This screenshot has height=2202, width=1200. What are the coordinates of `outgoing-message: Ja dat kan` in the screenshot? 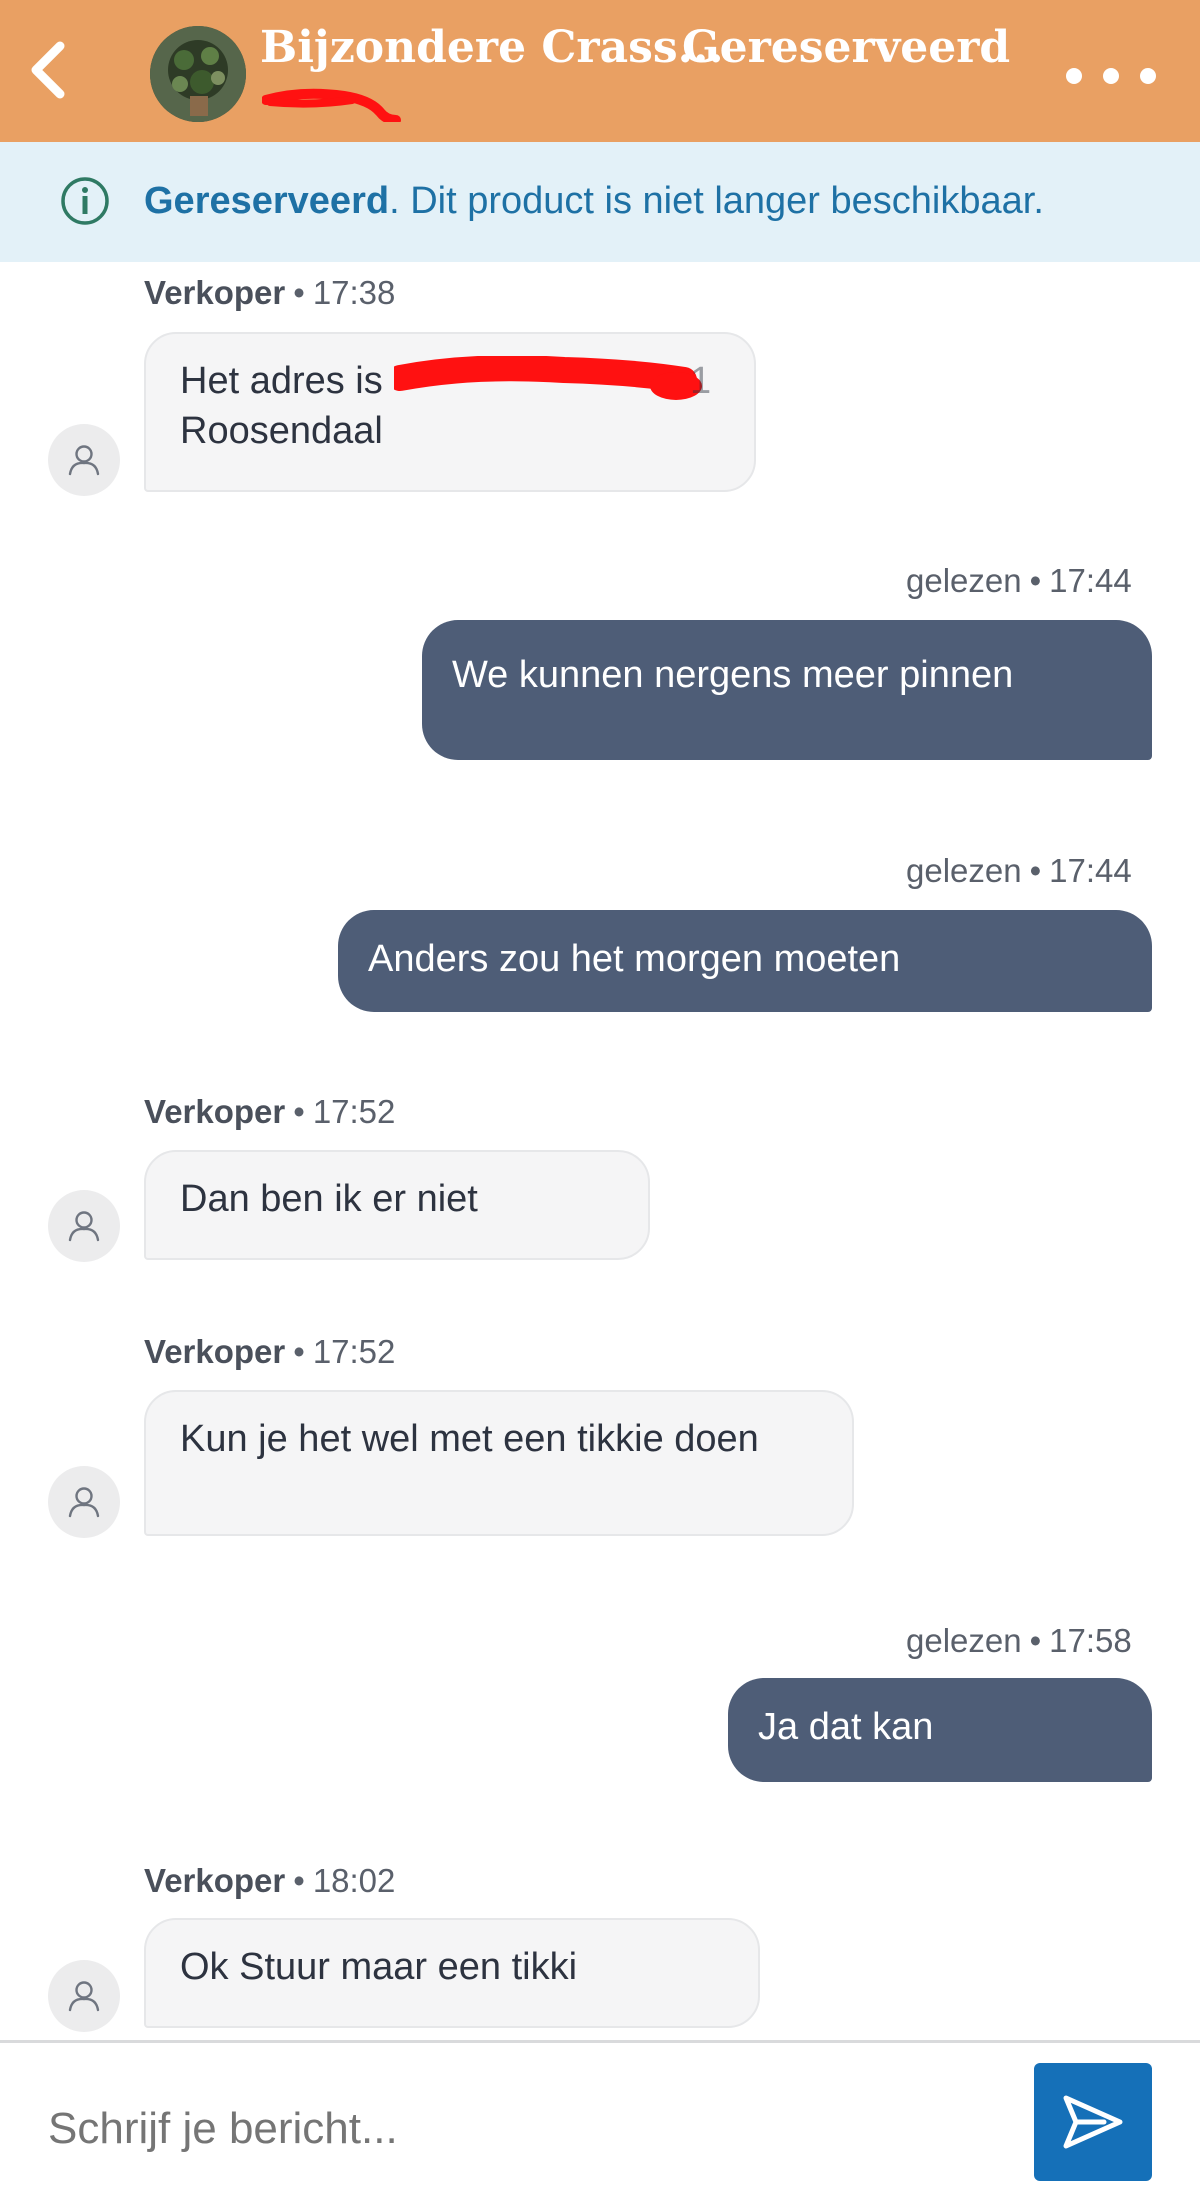 It's located at (940, 1730).